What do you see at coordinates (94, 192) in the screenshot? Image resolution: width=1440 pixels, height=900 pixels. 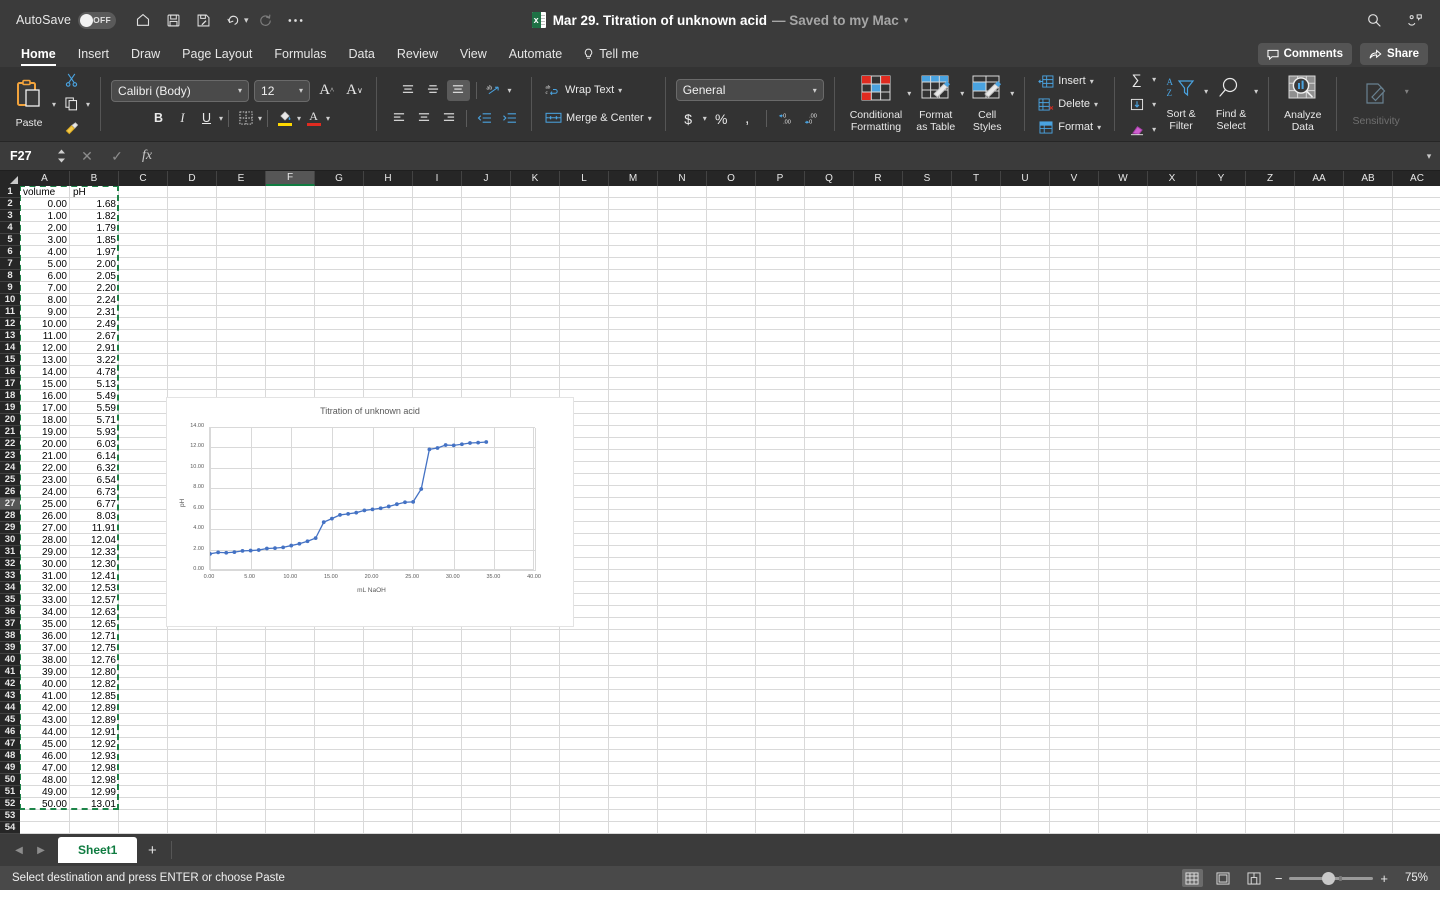 I see `cell-B1: pH` at bounding box center [94, 192].